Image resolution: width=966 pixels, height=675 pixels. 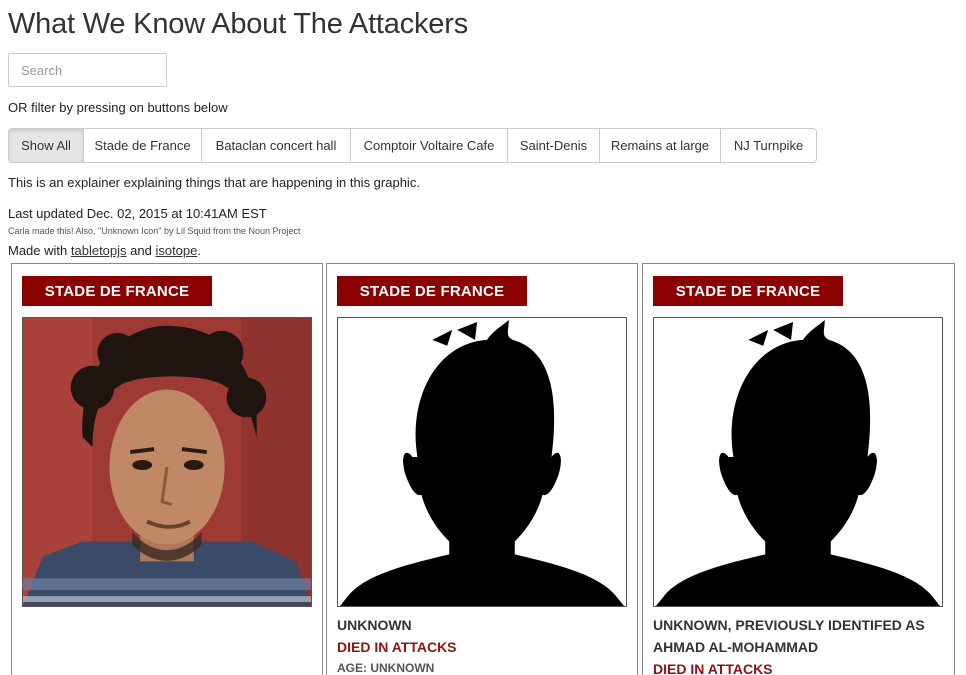 I want to click on attacker-name-block: UNKNOWN Died in attacks Age: Unknown, so click(x=482, y=644).